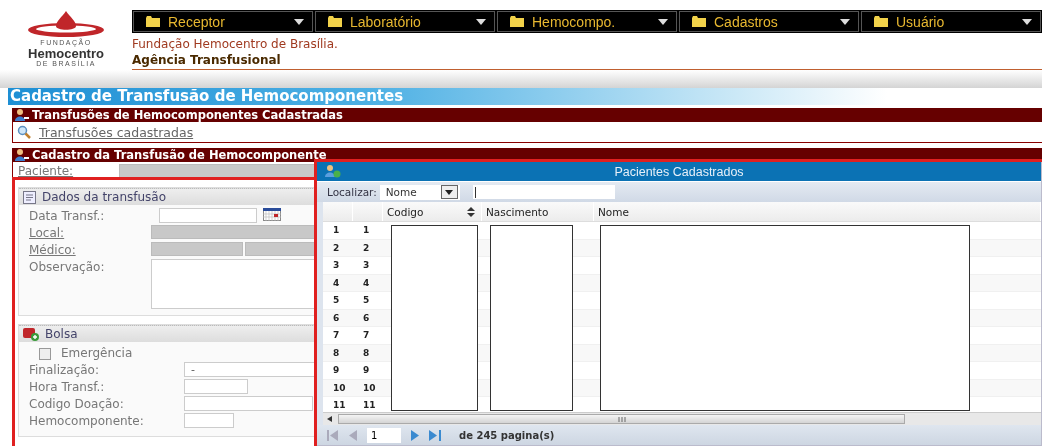  I want to click on fieldset-title: Bolsa, so click(61, 334).